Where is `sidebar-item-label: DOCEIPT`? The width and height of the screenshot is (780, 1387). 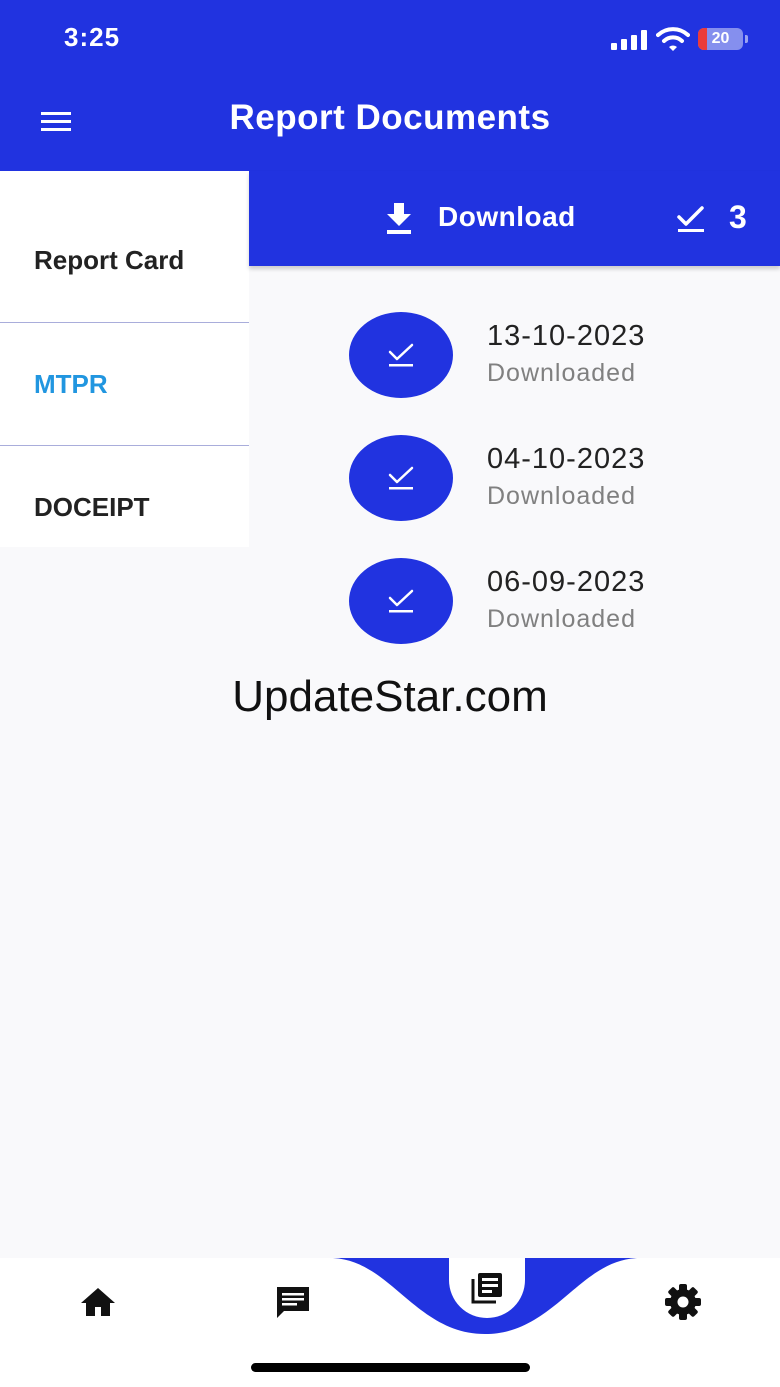
sidebar-item-label: DOCEIPT is located at coordinates (92, 507).